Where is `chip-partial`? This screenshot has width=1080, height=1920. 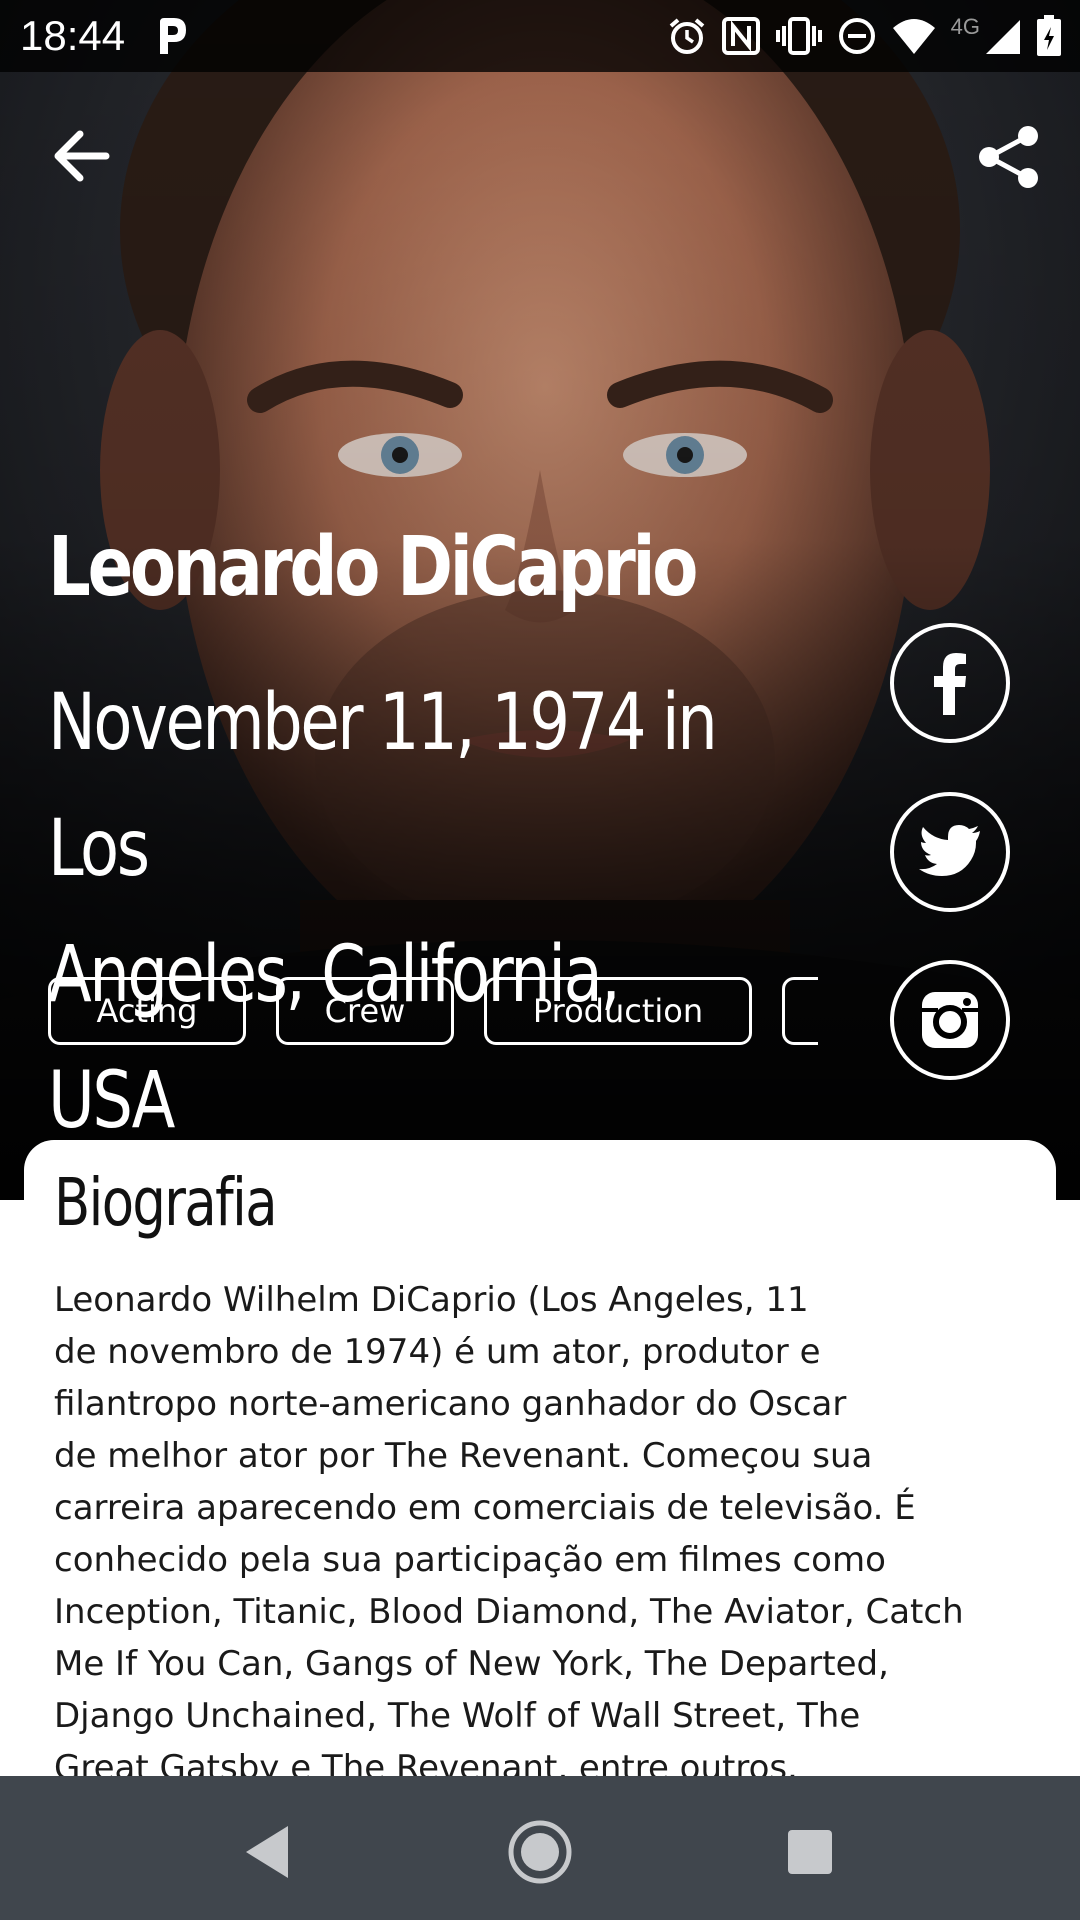
chip-partial is located at coordinates (800, 1011).